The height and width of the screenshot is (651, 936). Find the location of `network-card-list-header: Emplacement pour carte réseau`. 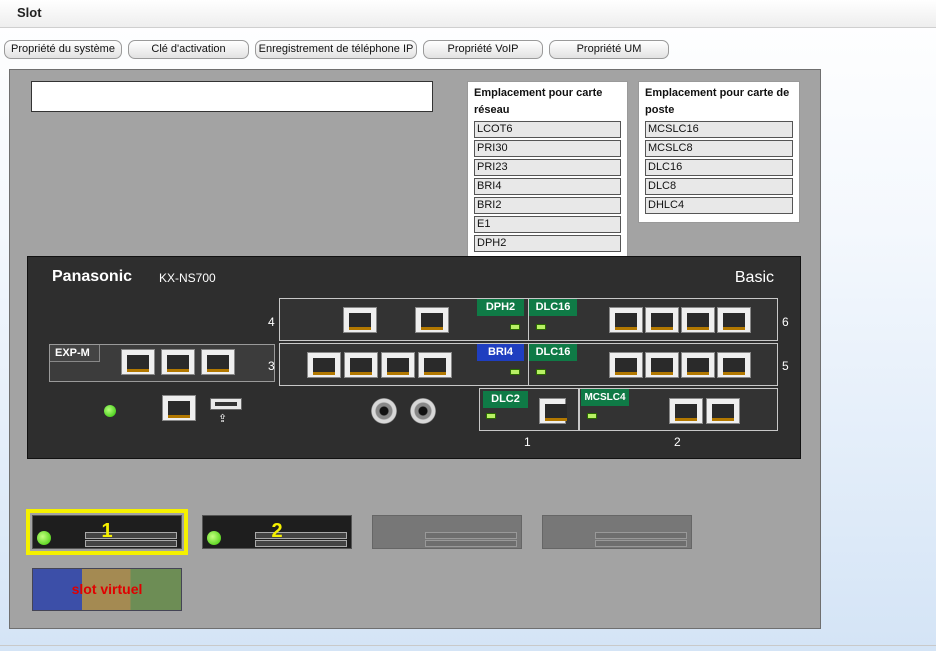

network-card-list-header: Emplacement pour carte réseau is located at coordinates (538, 101).